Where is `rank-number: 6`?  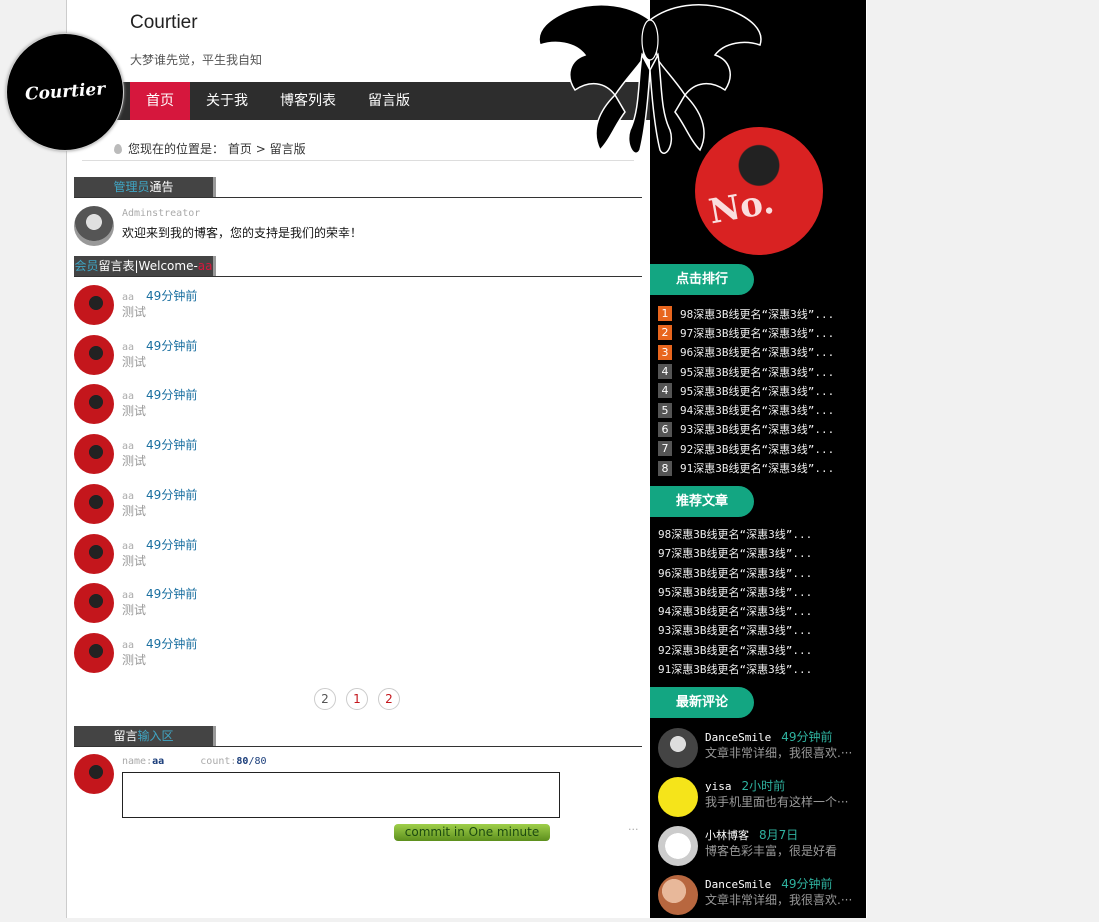 rank-number: 6 is located at coordinates (665, 429).